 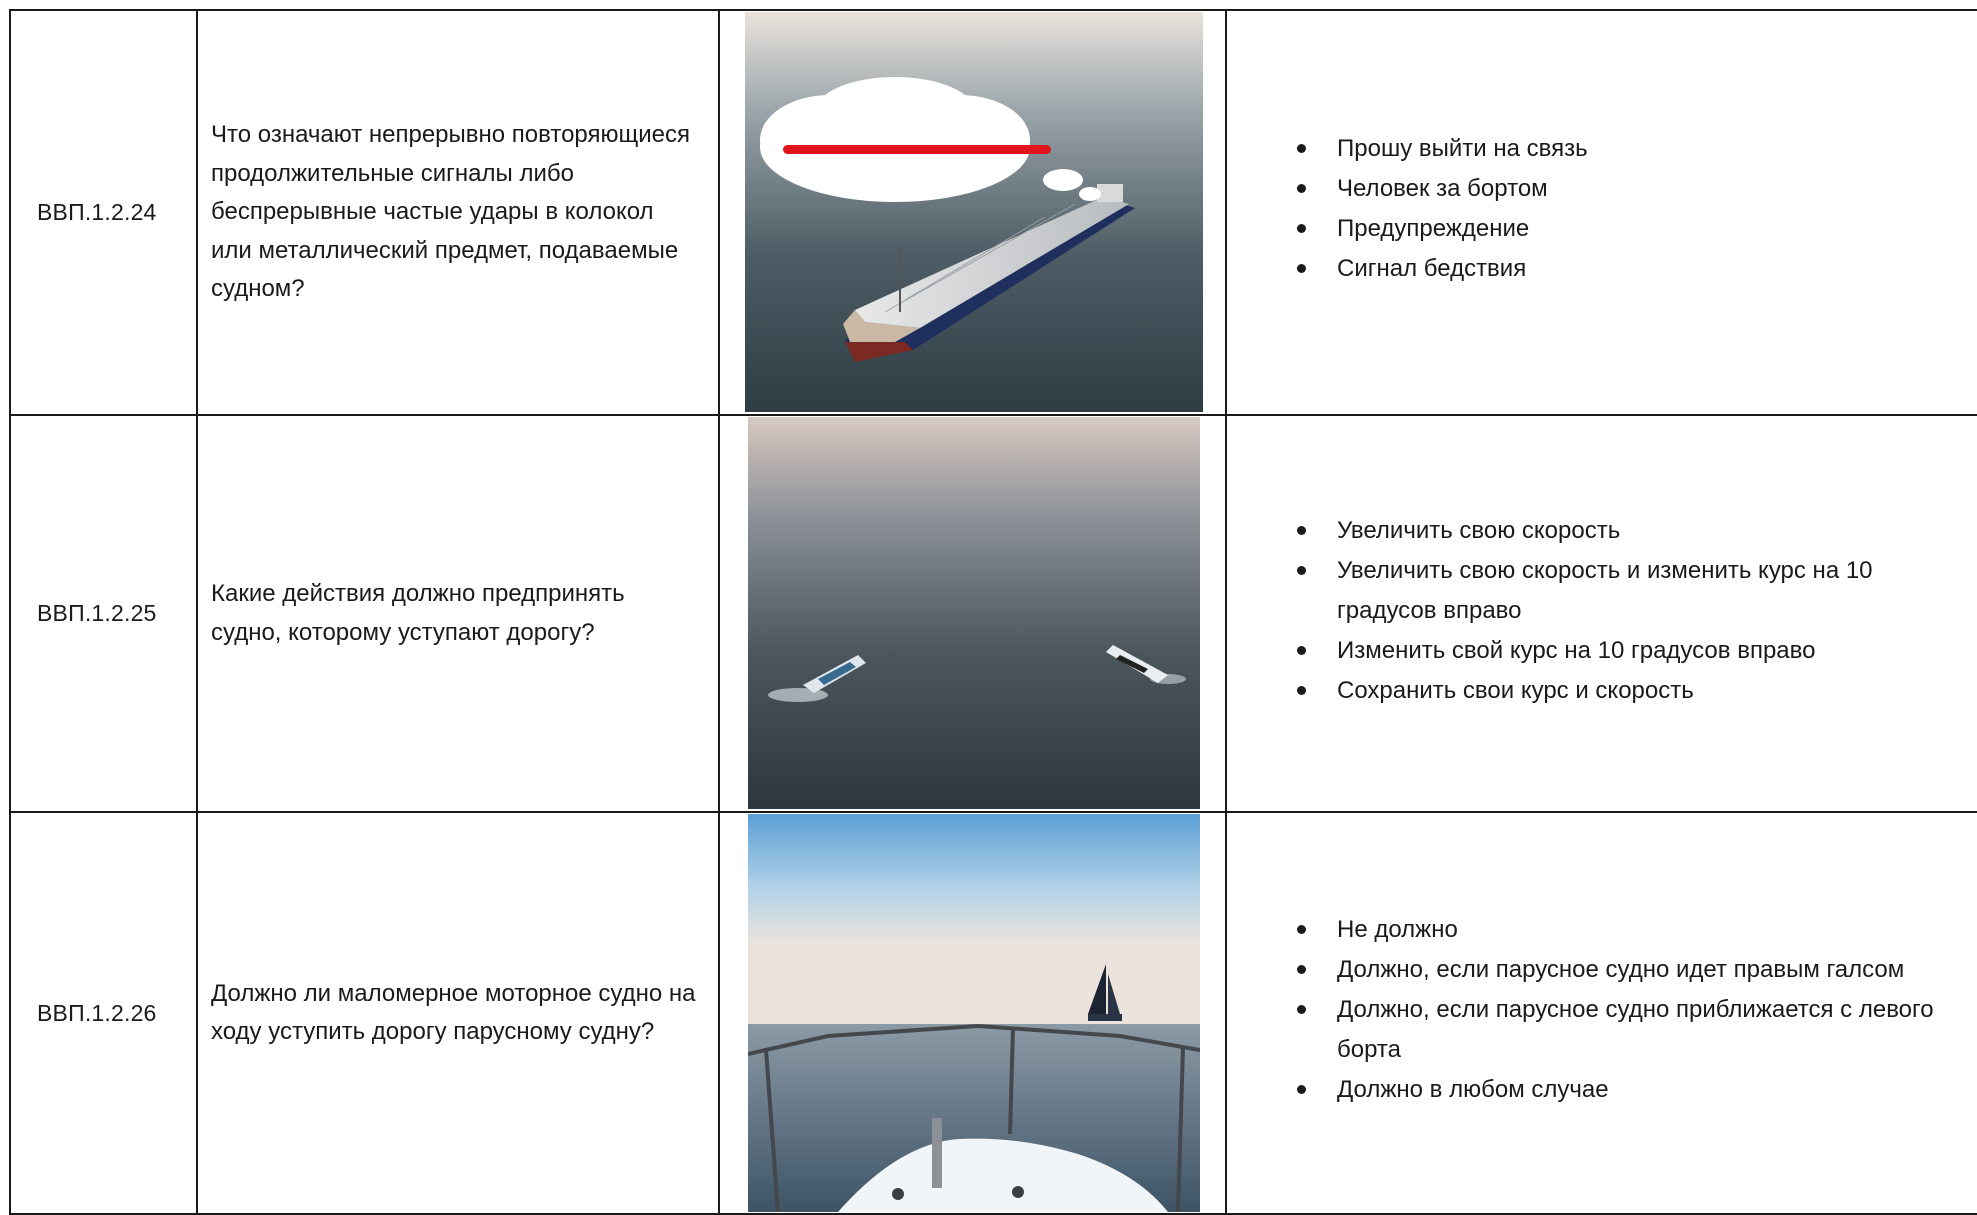 I want to click on answer-option: Сигнал бедствия, so click(x=1637, y=269).